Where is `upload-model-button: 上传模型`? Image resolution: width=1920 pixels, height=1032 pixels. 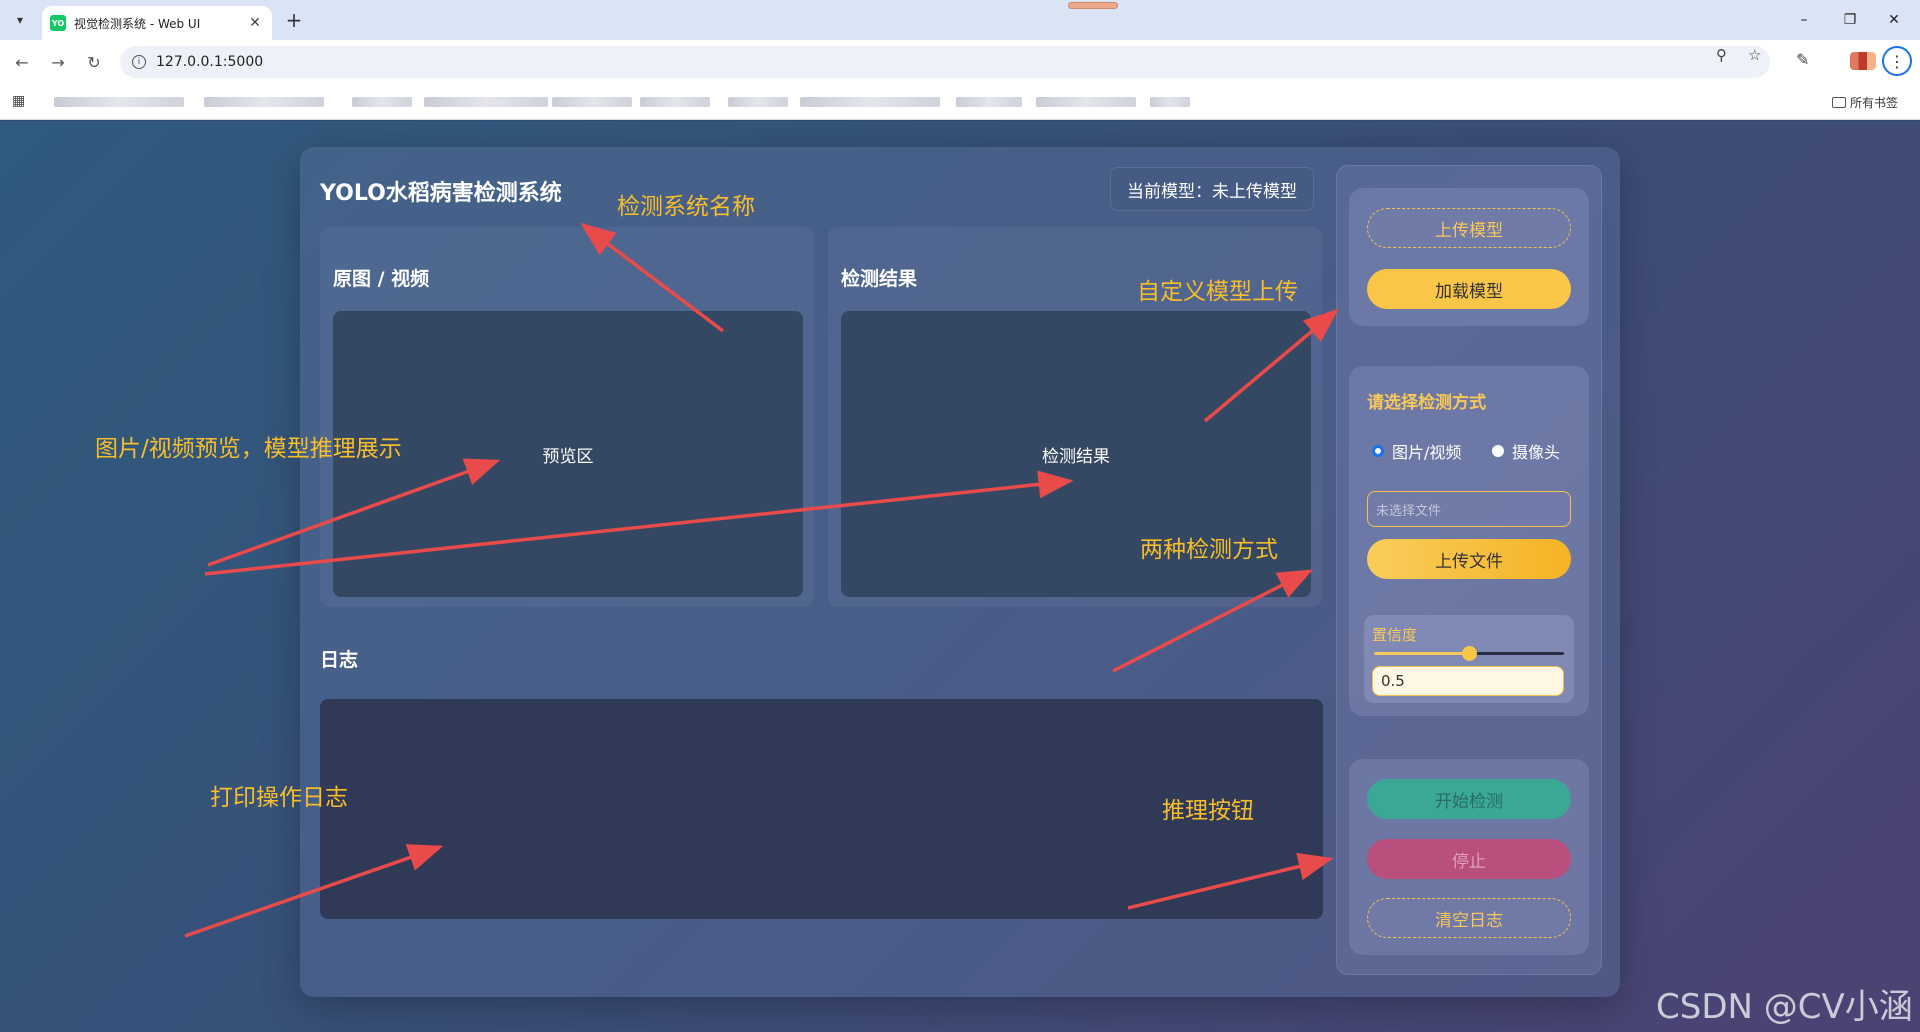
upload-model-button: 上传模型 is located at coordinates (1469, 228).